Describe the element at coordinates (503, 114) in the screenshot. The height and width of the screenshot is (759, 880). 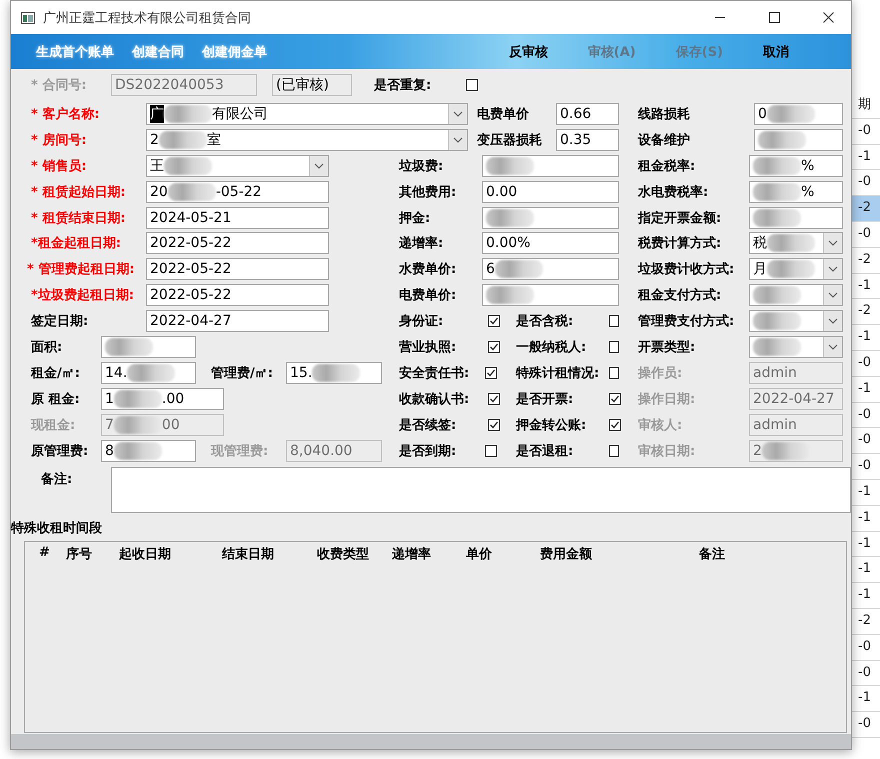
I see `field-label: 电费单价` at that location.